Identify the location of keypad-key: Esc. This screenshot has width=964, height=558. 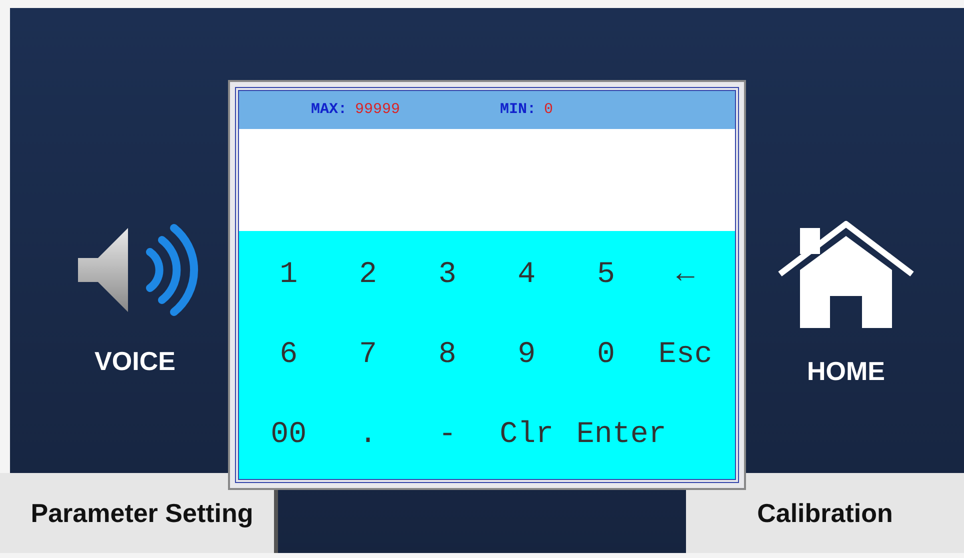
(685, 355).